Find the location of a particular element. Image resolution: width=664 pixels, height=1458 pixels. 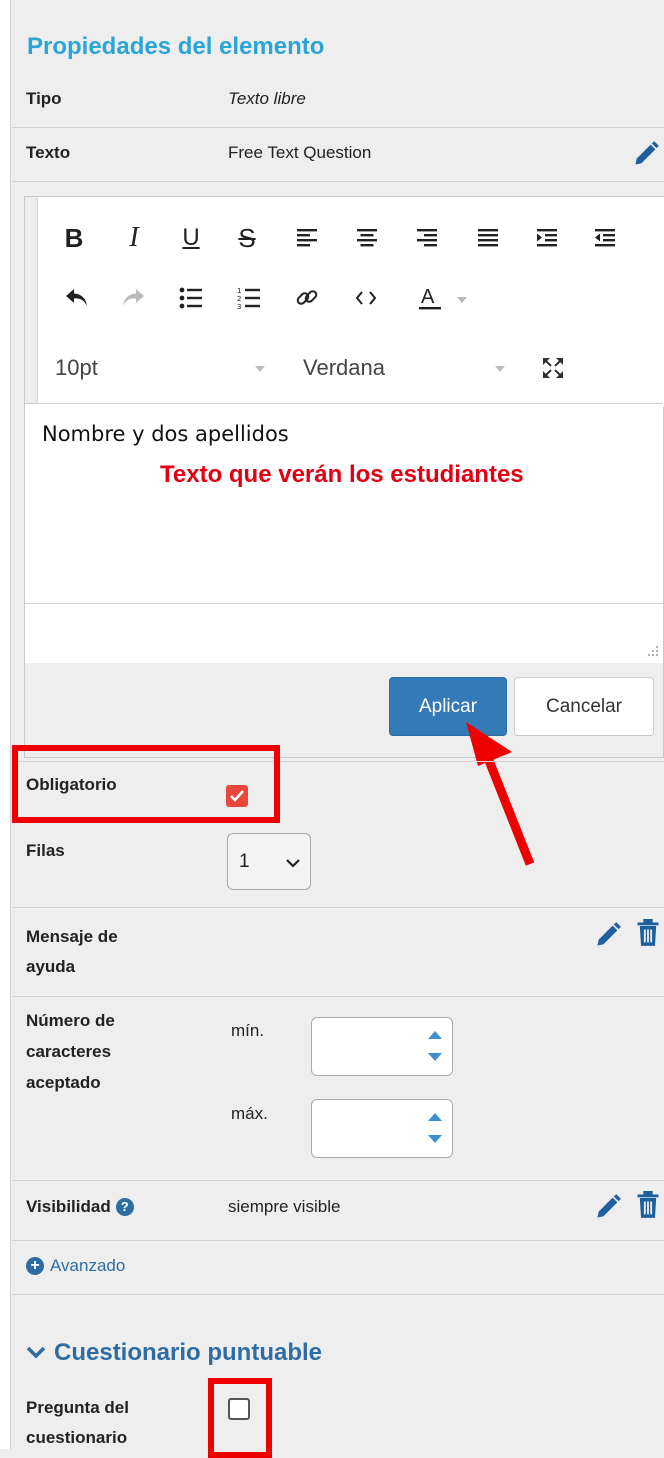

underline-icon: U is located at coordinates (191, 238).